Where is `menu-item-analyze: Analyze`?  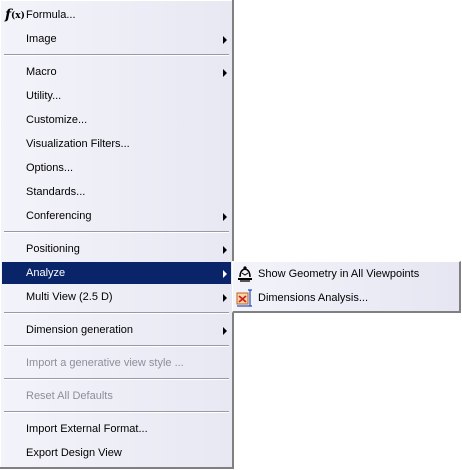 menu-item-analyze: Analyze is located at coordinates (116, 273).